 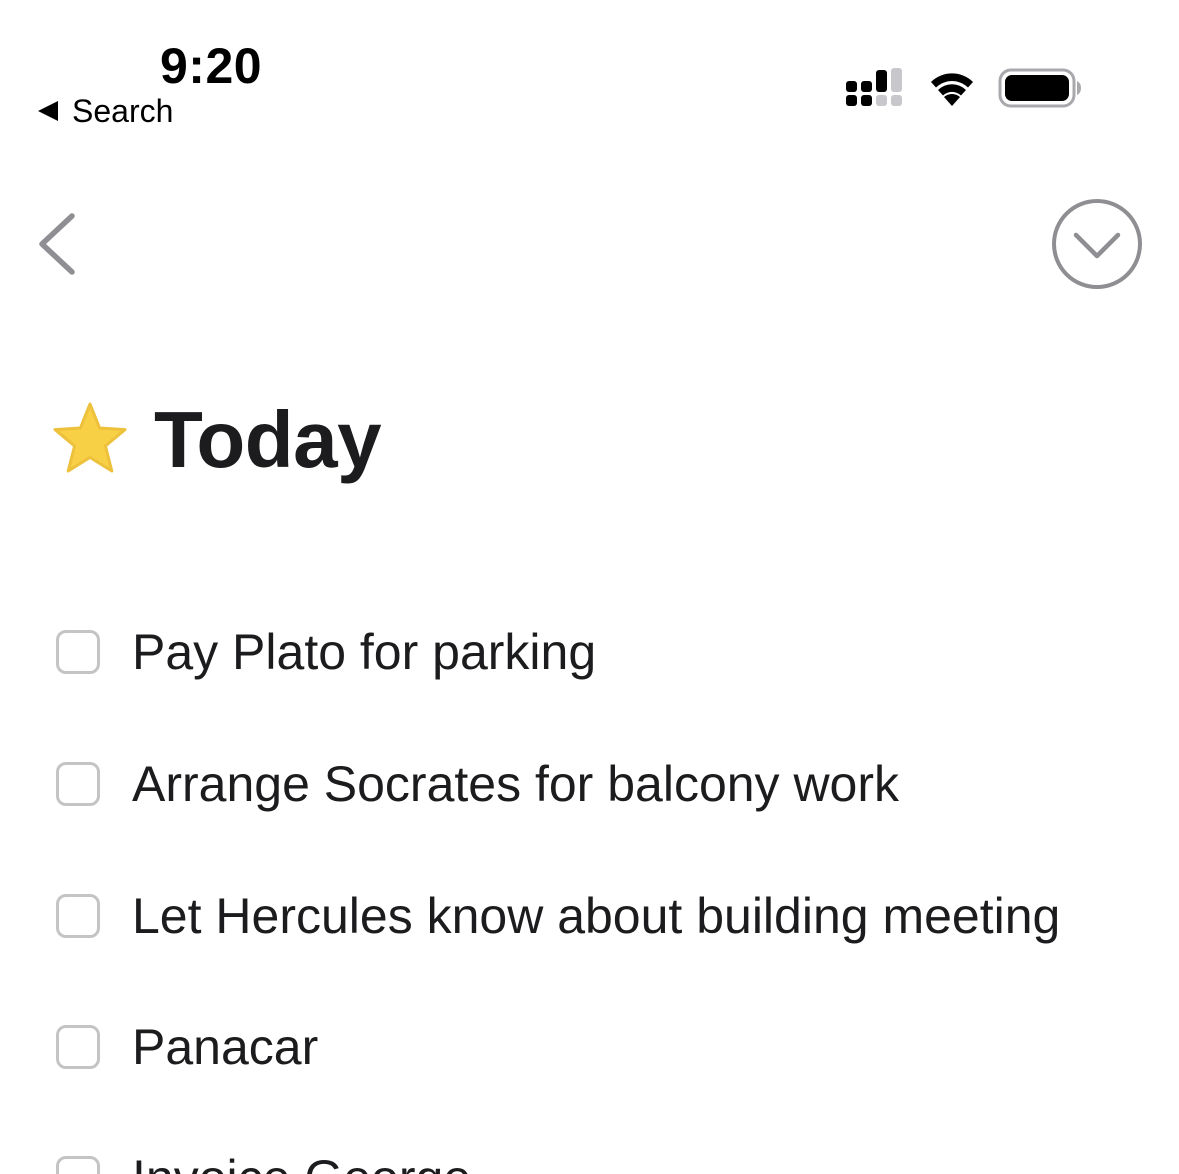 What do you see at coordinates (301, 1161) in the screenshot?
I see `task-label: Invoice George` at bounding box center [301, 1161].